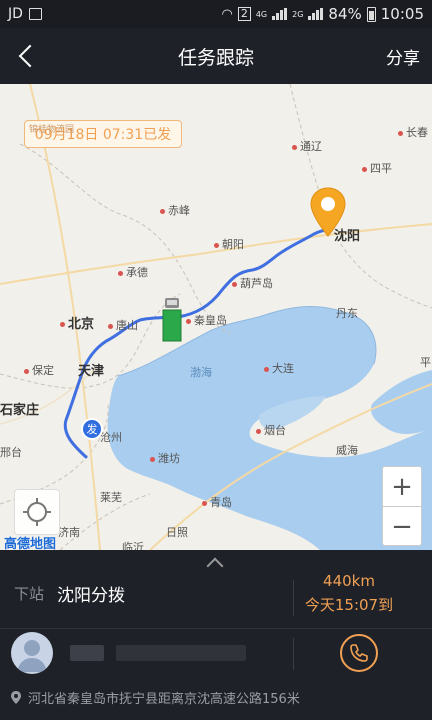  What do you see at coordinates (111, 437) in the screenshot?
I see `map-label-cangzhou: 沧州` at bounding box center [111, 437].